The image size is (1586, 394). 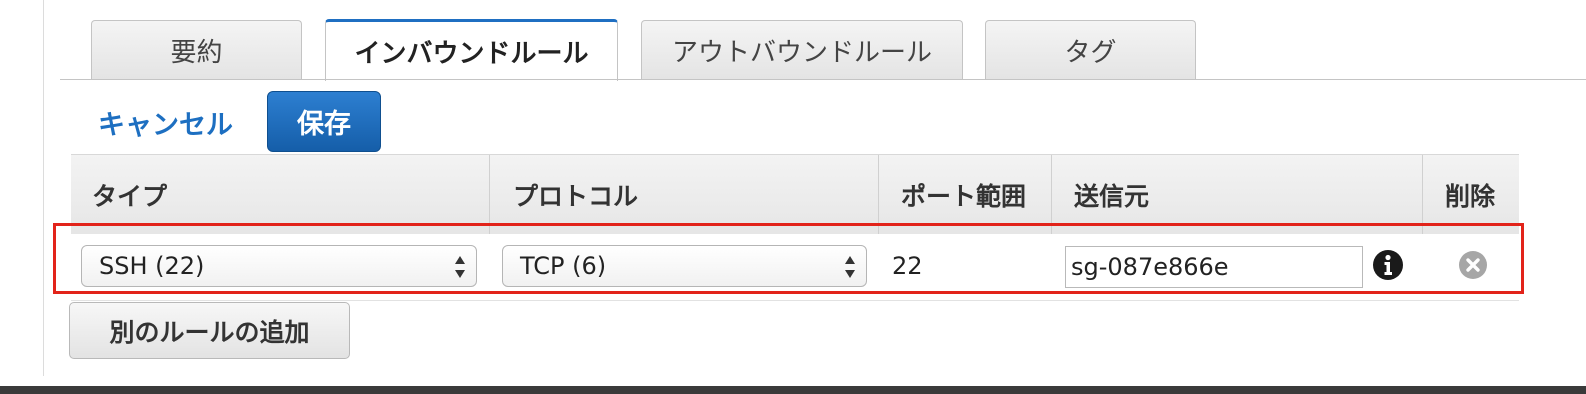 I want to click on save-button: 保存, so click(x=324, y=121).